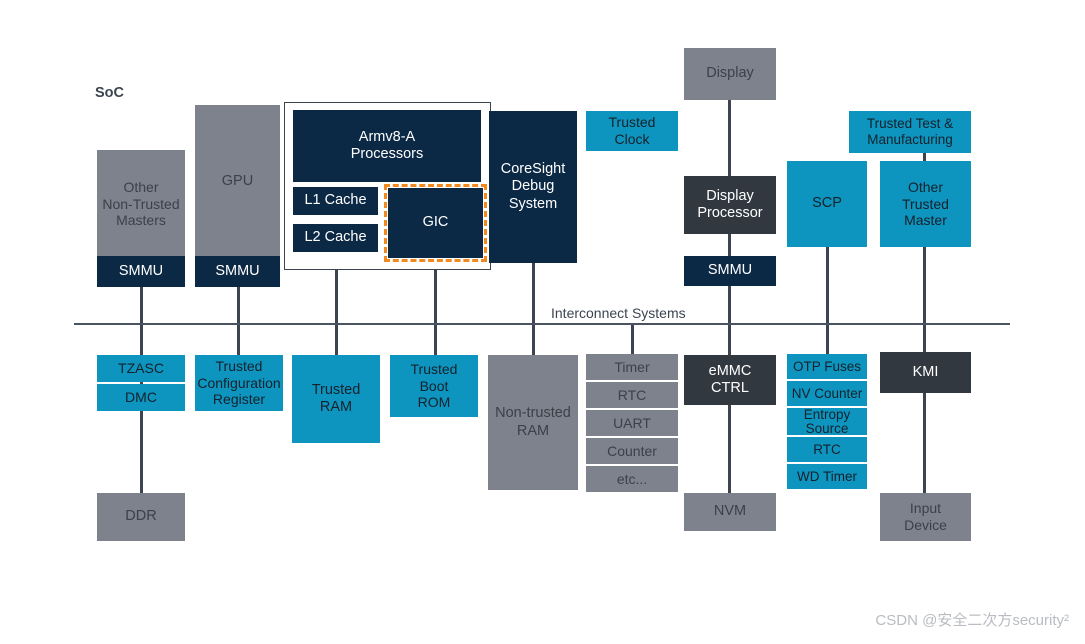 The image size is (1085, 644). I want to click on watermark: CSDN @安全二次方security², so click(972, 620).